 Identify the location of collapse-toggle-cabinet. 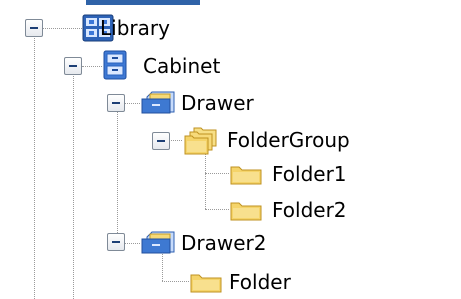
(73, 66).